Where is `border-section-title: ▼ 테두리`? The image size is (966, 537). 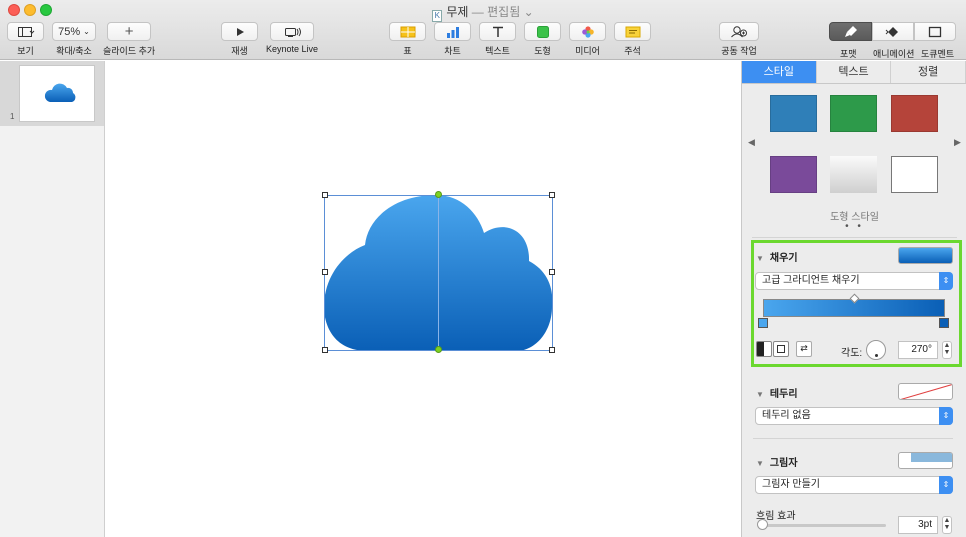
border-section-title: ▼ 테두리 is located at coordinates (777, 392).